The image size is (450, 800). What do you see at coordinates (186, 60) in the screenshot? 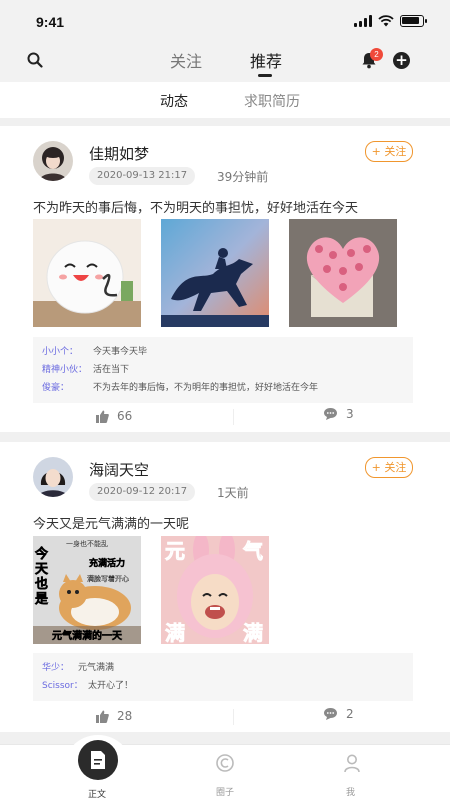
I see `tab-following: 关注` at bounding box center [186, 60].